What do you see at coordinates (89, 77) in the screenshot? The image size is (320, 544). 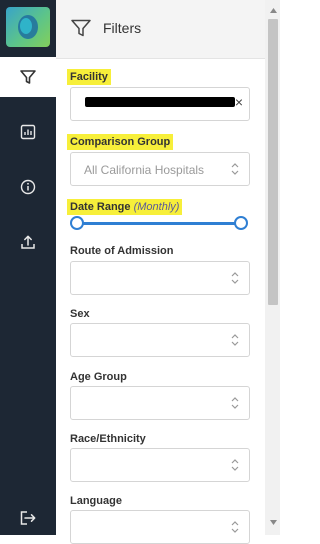 I see `facility-label: Facility` at bounding box center [89, 77].